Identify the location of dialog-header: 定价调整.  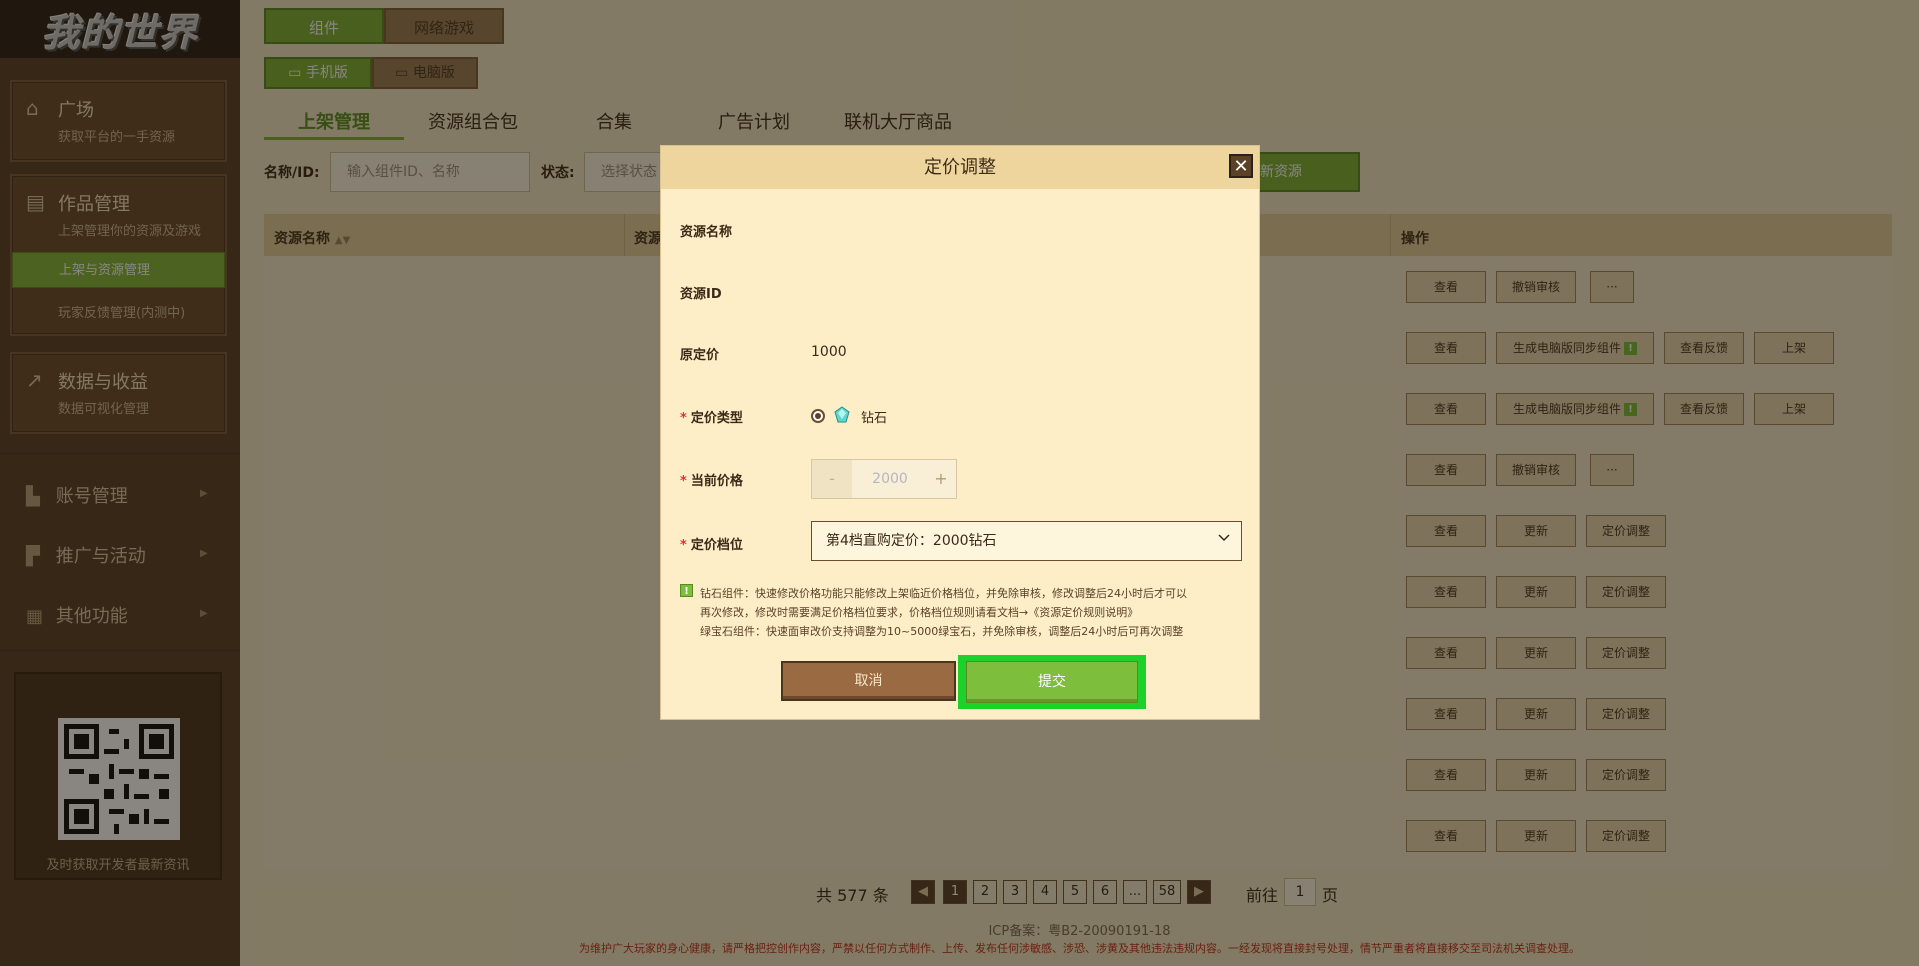
(960, 167).